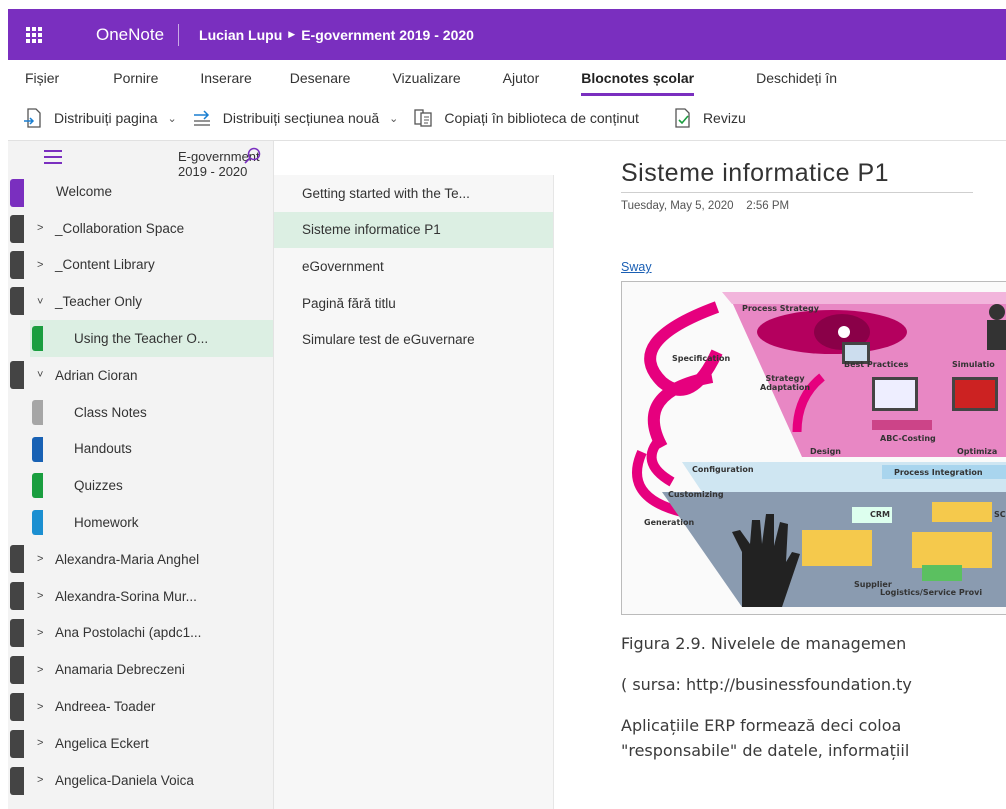 This screenshot has height=809, width=1006. Describe the element at coordinates (669, 522) in the screenshot. I see `label-generation: Generation` at that location.